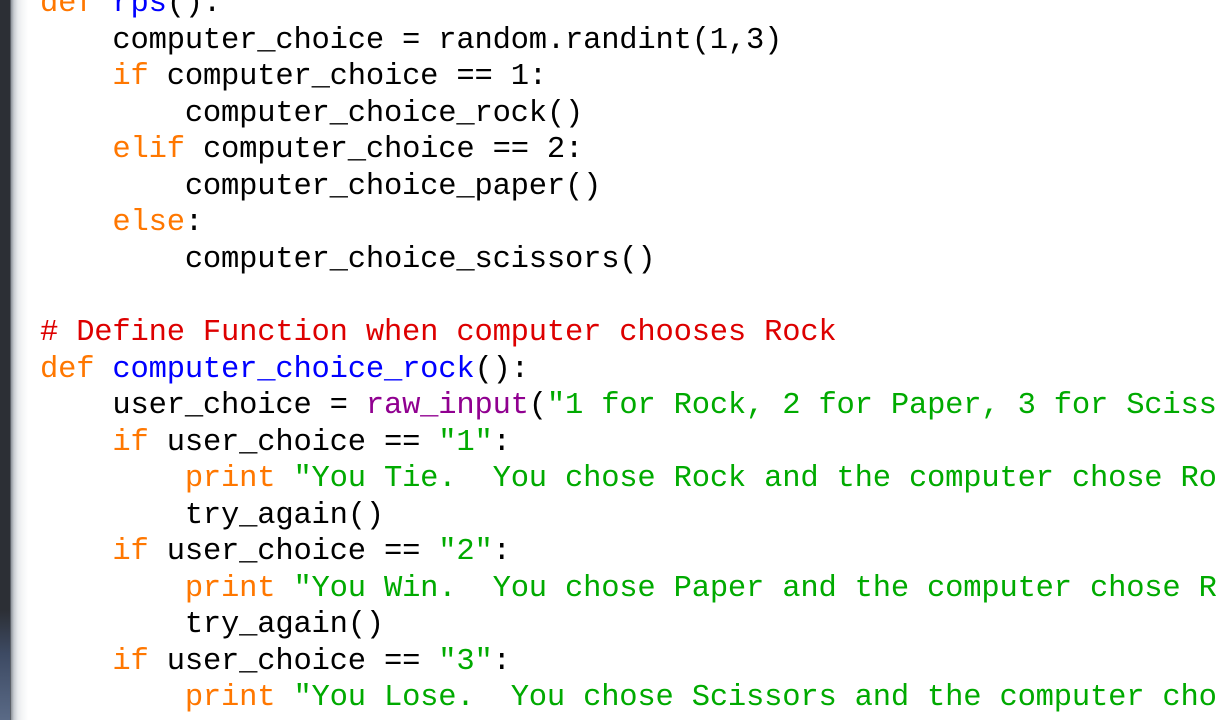 The height and width of the screenshot is (720, 1216). Describe the element at coordinates (347, 77) in the screenshot. I see `code-token: computer_choice == 1:` at that location.